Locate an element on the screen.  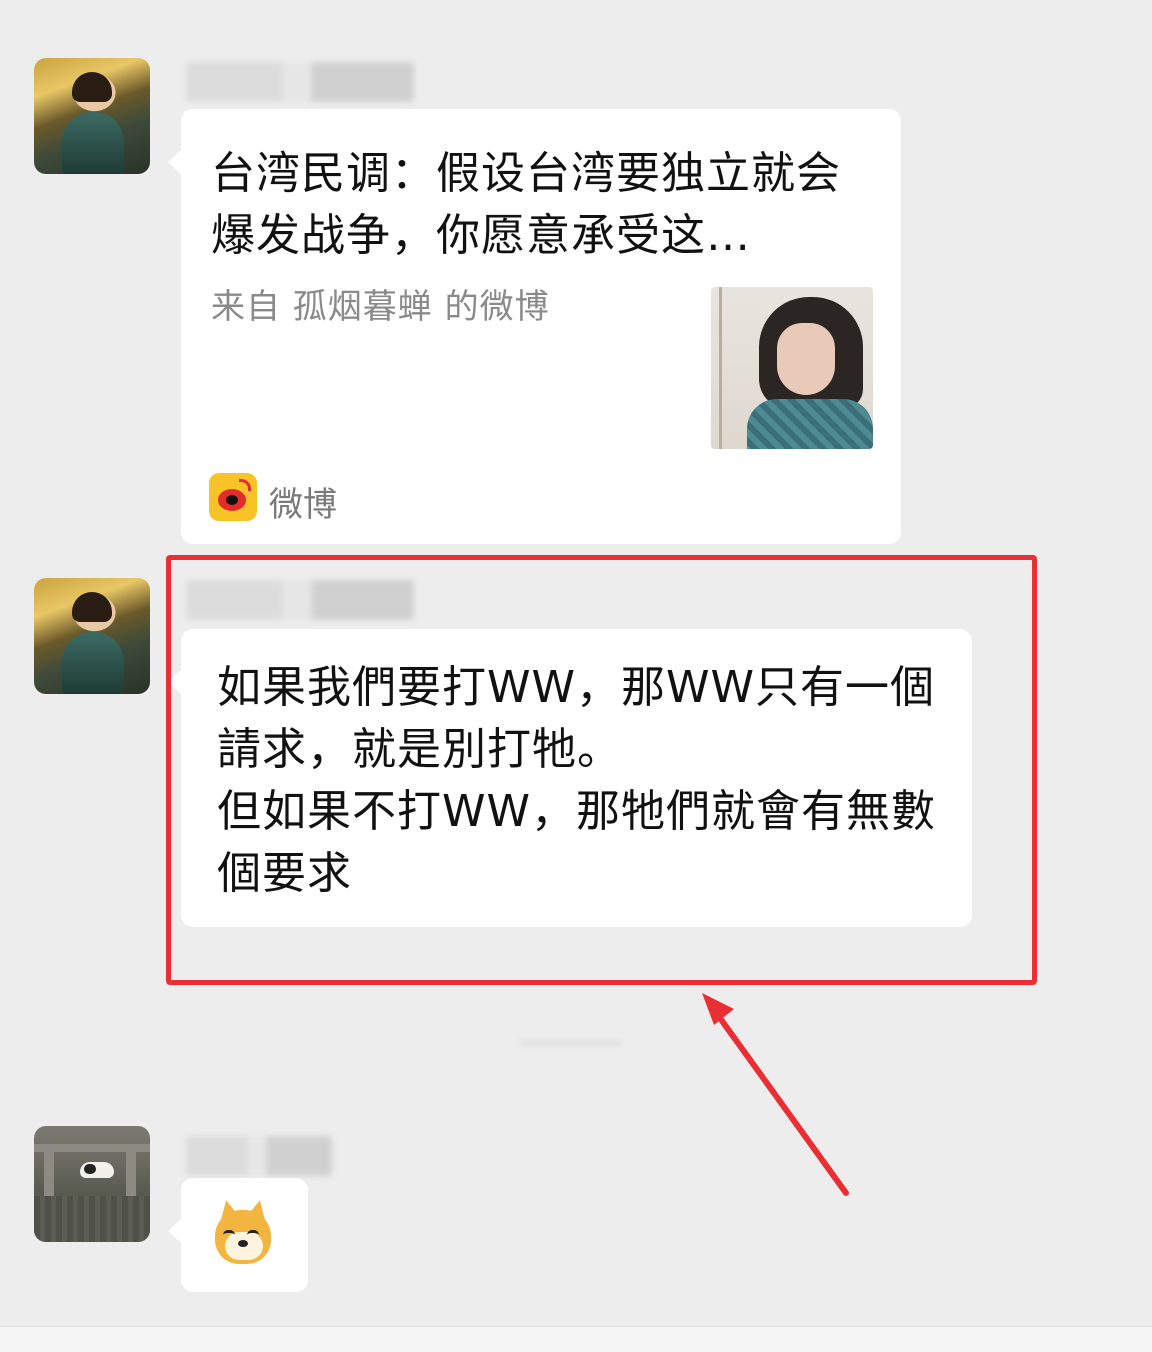
share-card-app-label: 微博 is located at coordinates (303, 505).